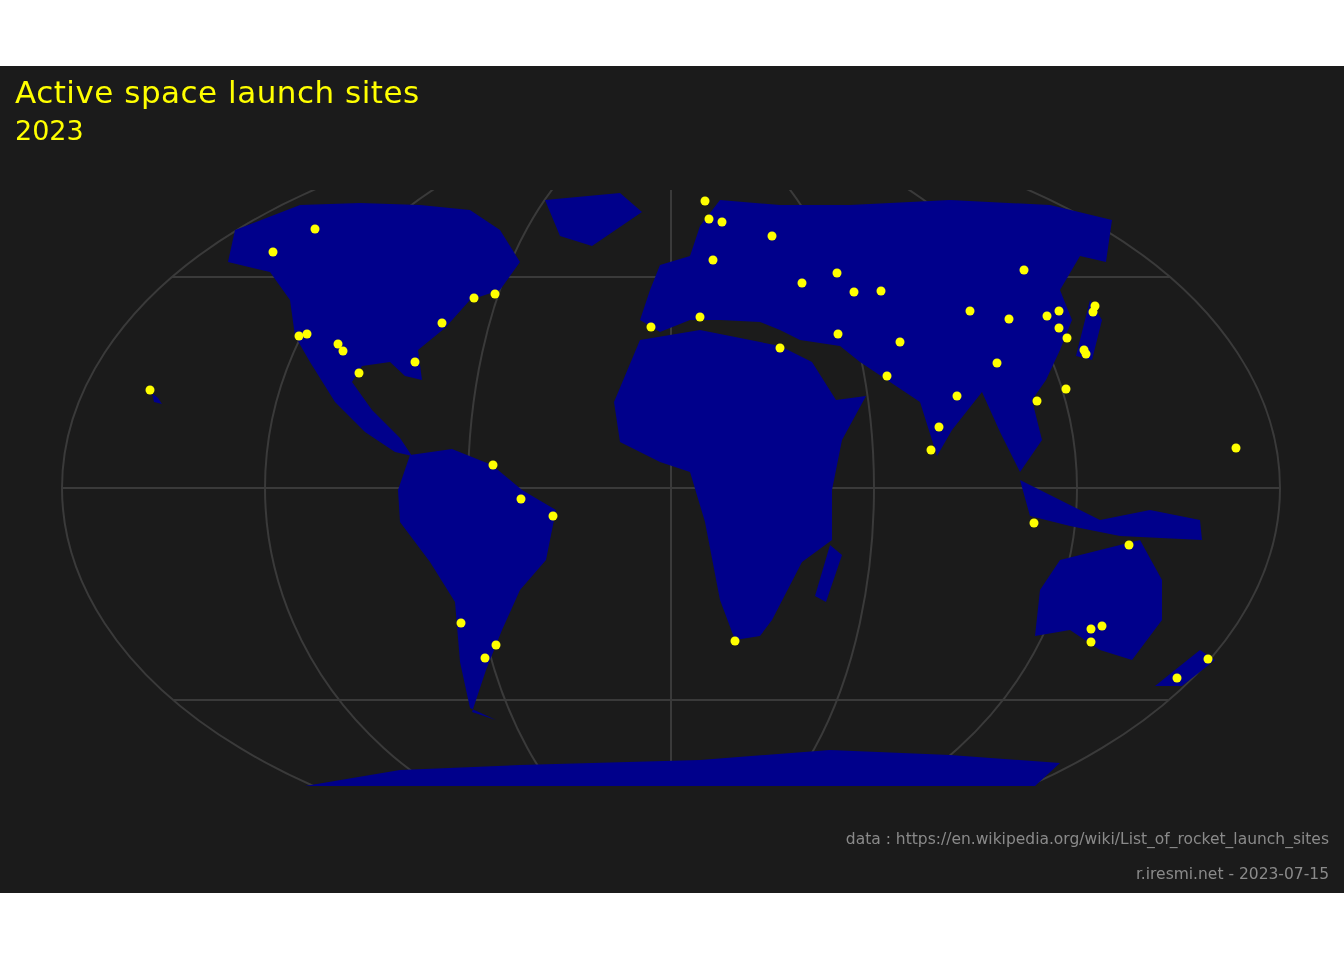 This screenshot has height=960, width=1344. Describe the element at coordinates (157, 398) in the screenshot. I see `island-drawing` at that location.